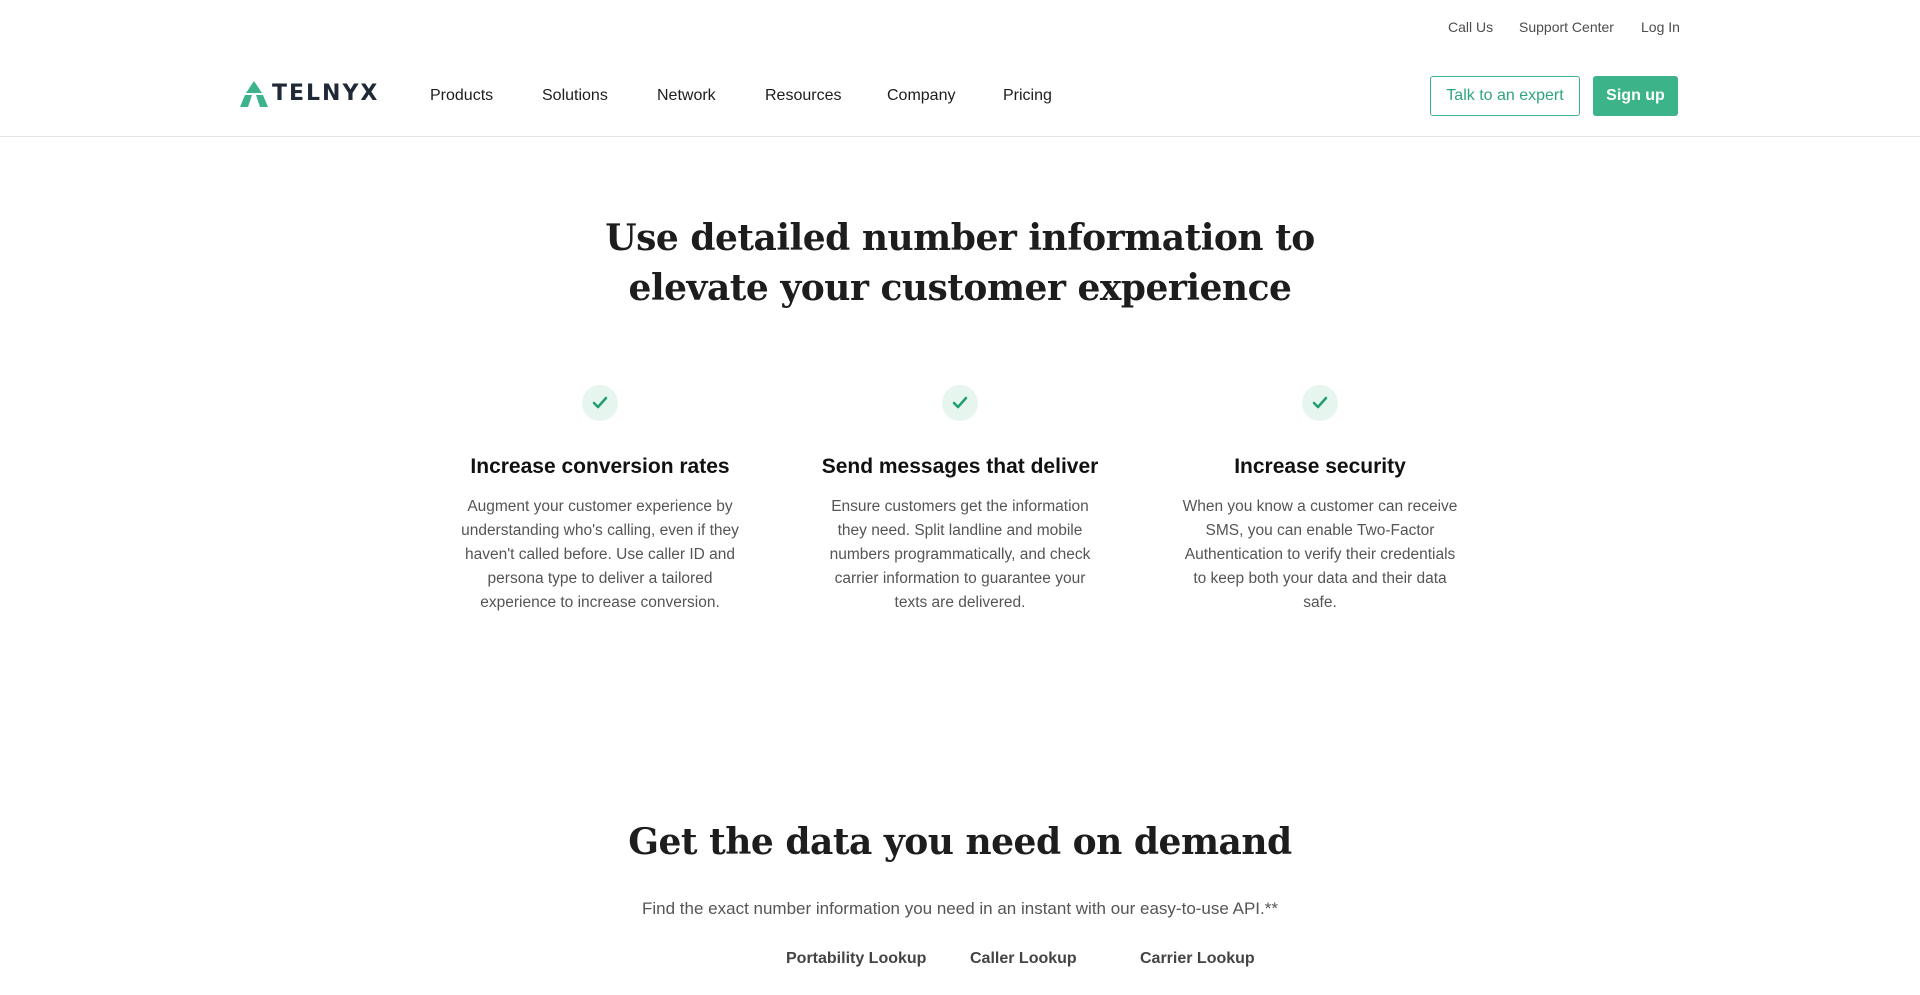  Describe the element at coordinates (1635, 96) in the screenshot. I see `sign-up-button: Sign up` at that location.